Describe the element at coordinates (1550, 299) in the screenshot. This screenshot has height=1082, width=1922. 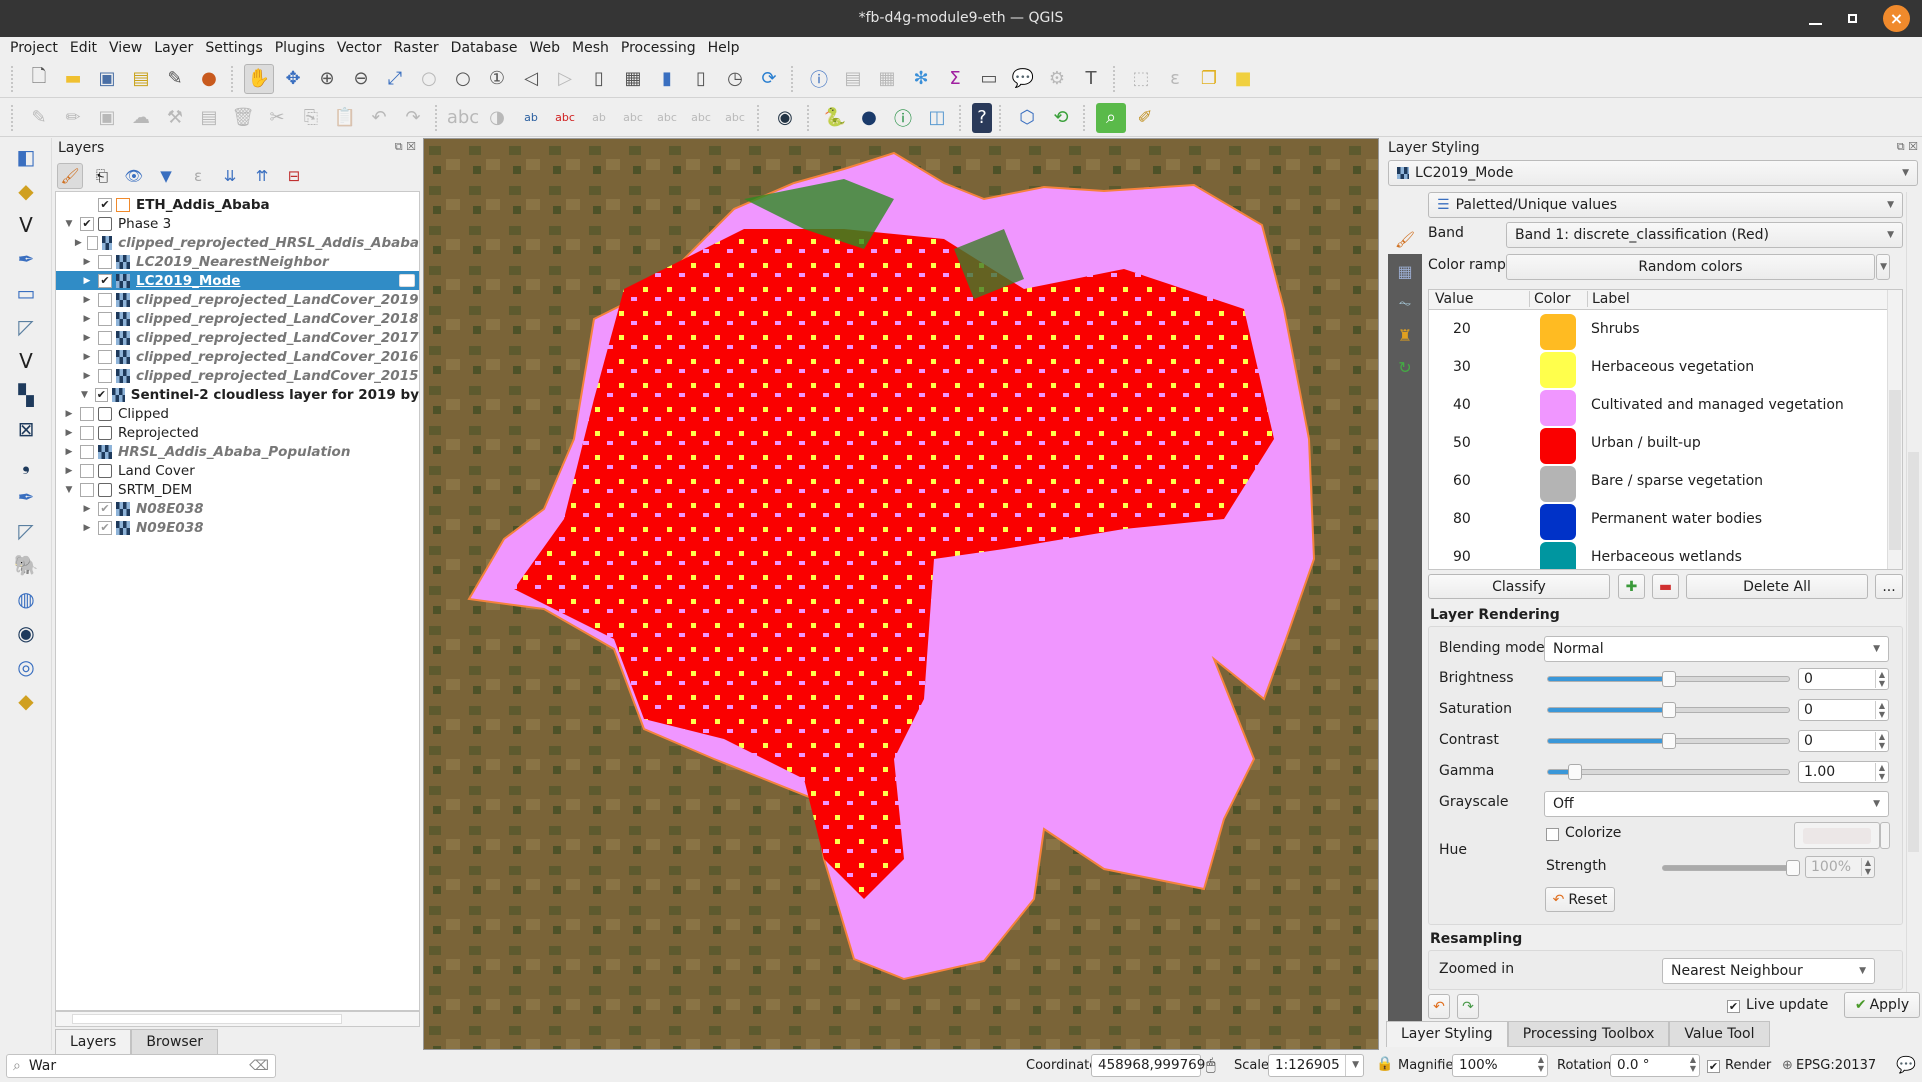
I see `header-color: Color` at that location.